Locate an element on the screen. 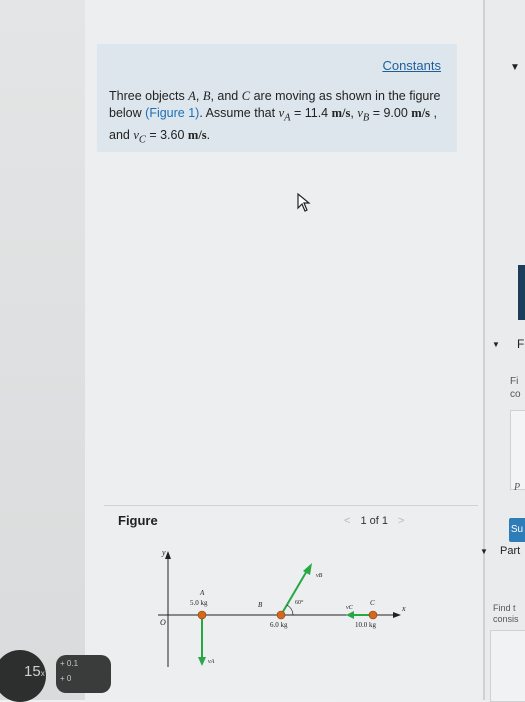  object-a-symbol: A is located at coordinates (192, 96).